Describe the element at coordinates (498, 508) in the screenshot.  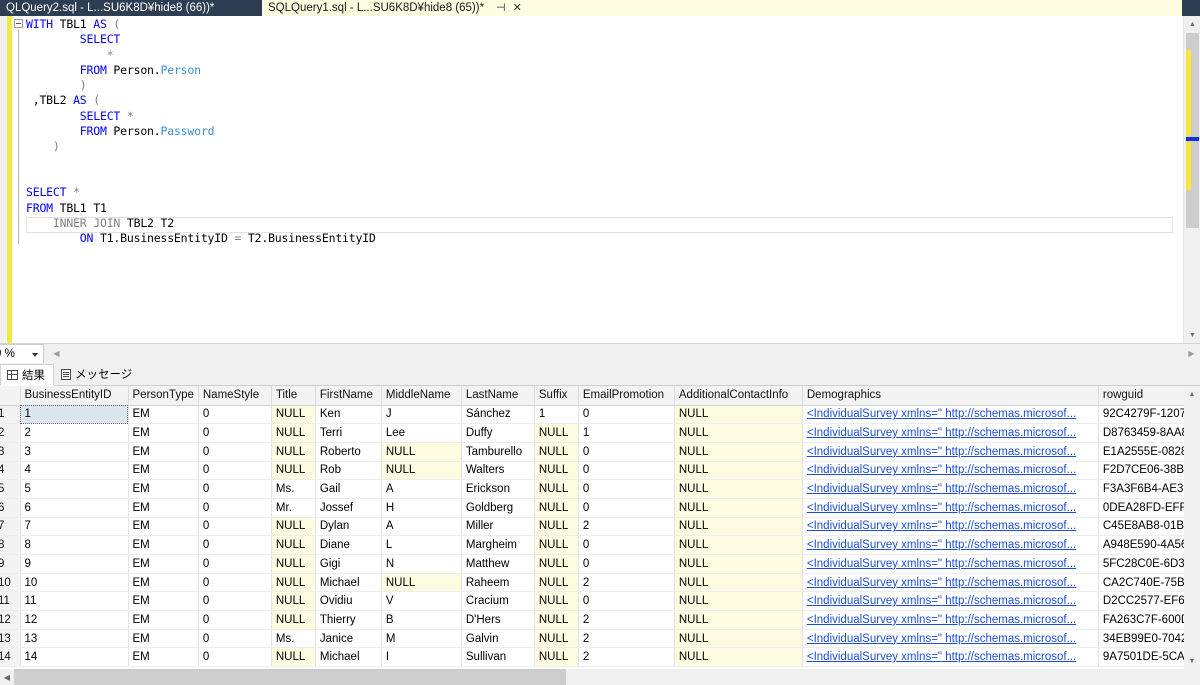
I see `cell-lastname: Goldberg` at that location.